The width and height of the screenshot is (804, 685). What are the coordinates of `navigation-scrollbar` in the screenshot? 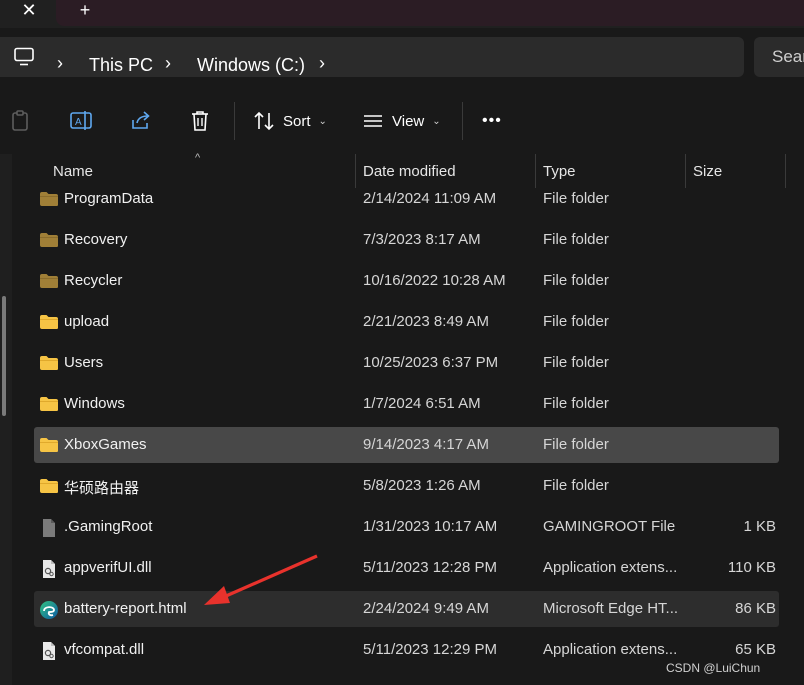 It's located at (4, 356).